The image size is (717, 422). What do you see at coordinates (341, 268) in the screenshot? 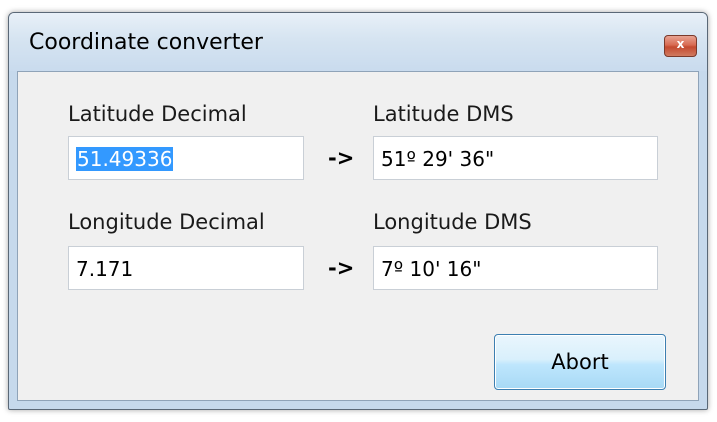
I see `longitude-arrow: ->` at bounding box center [341, 268].